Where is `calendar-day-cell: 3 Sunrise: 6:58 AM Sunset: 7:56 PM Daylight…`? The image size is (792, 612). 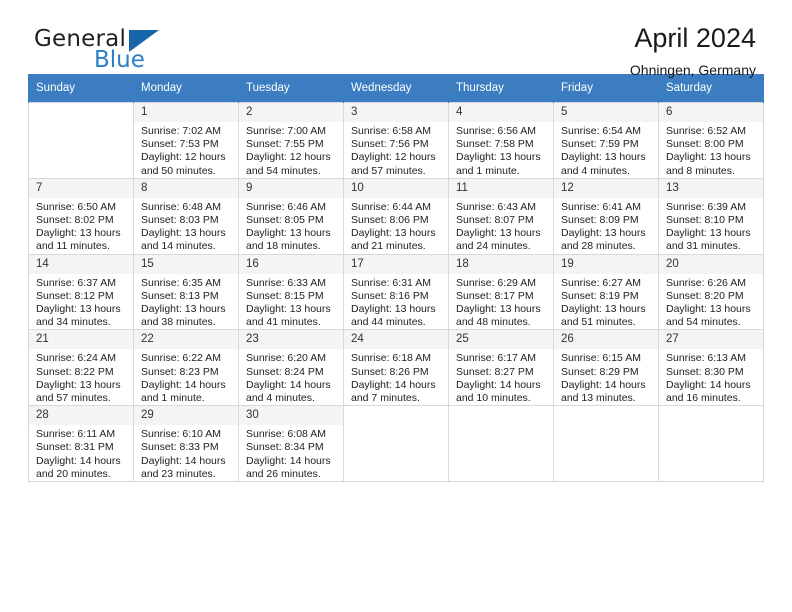
calendar-day-cell: 3 Sunrise: 6:58 AM Sunset: 7:56 PM Daylight… is located at coordinates (396, 140).